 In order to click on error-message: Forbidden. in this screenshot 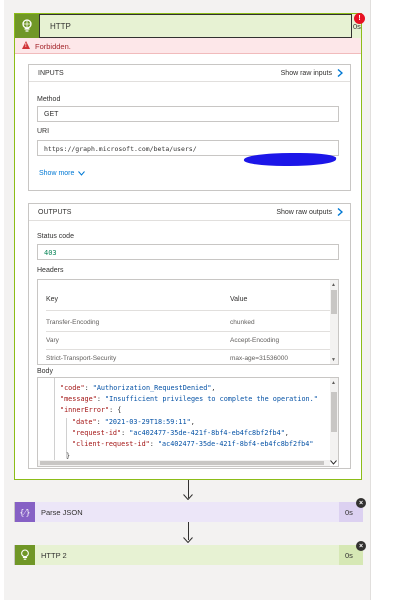, I will do `click(53, 46)`.